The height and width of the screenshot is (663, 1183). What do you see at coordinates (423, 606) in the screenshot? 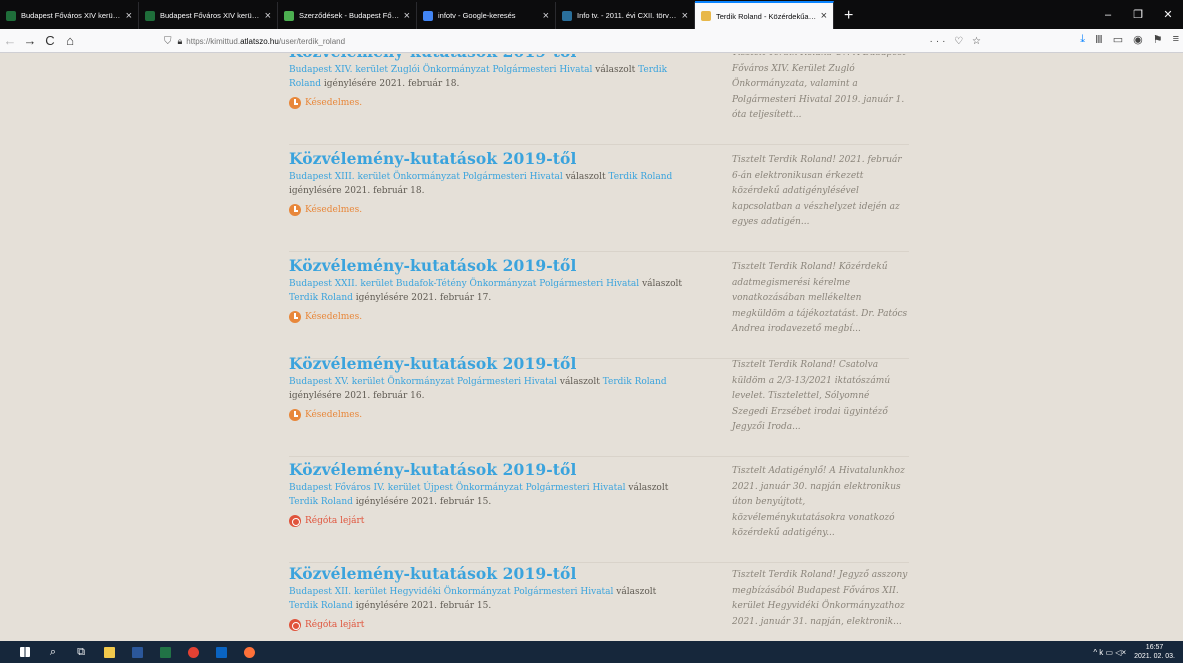
I see `date-text: igénylésére 2021. február 15.` at bounding box center [423, 606].